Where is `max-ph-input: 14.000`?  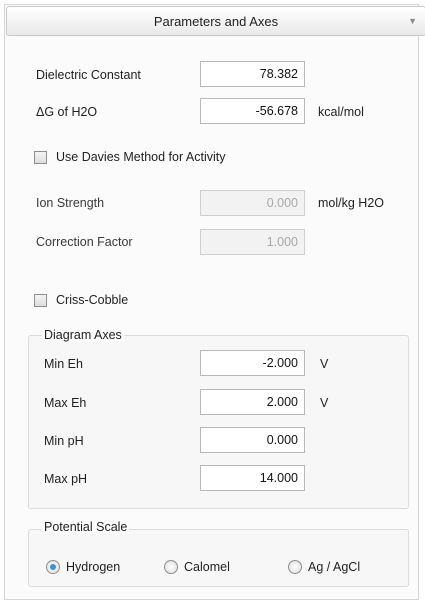 max-ph-input: 14.000 is located at coordinates (252, 478).